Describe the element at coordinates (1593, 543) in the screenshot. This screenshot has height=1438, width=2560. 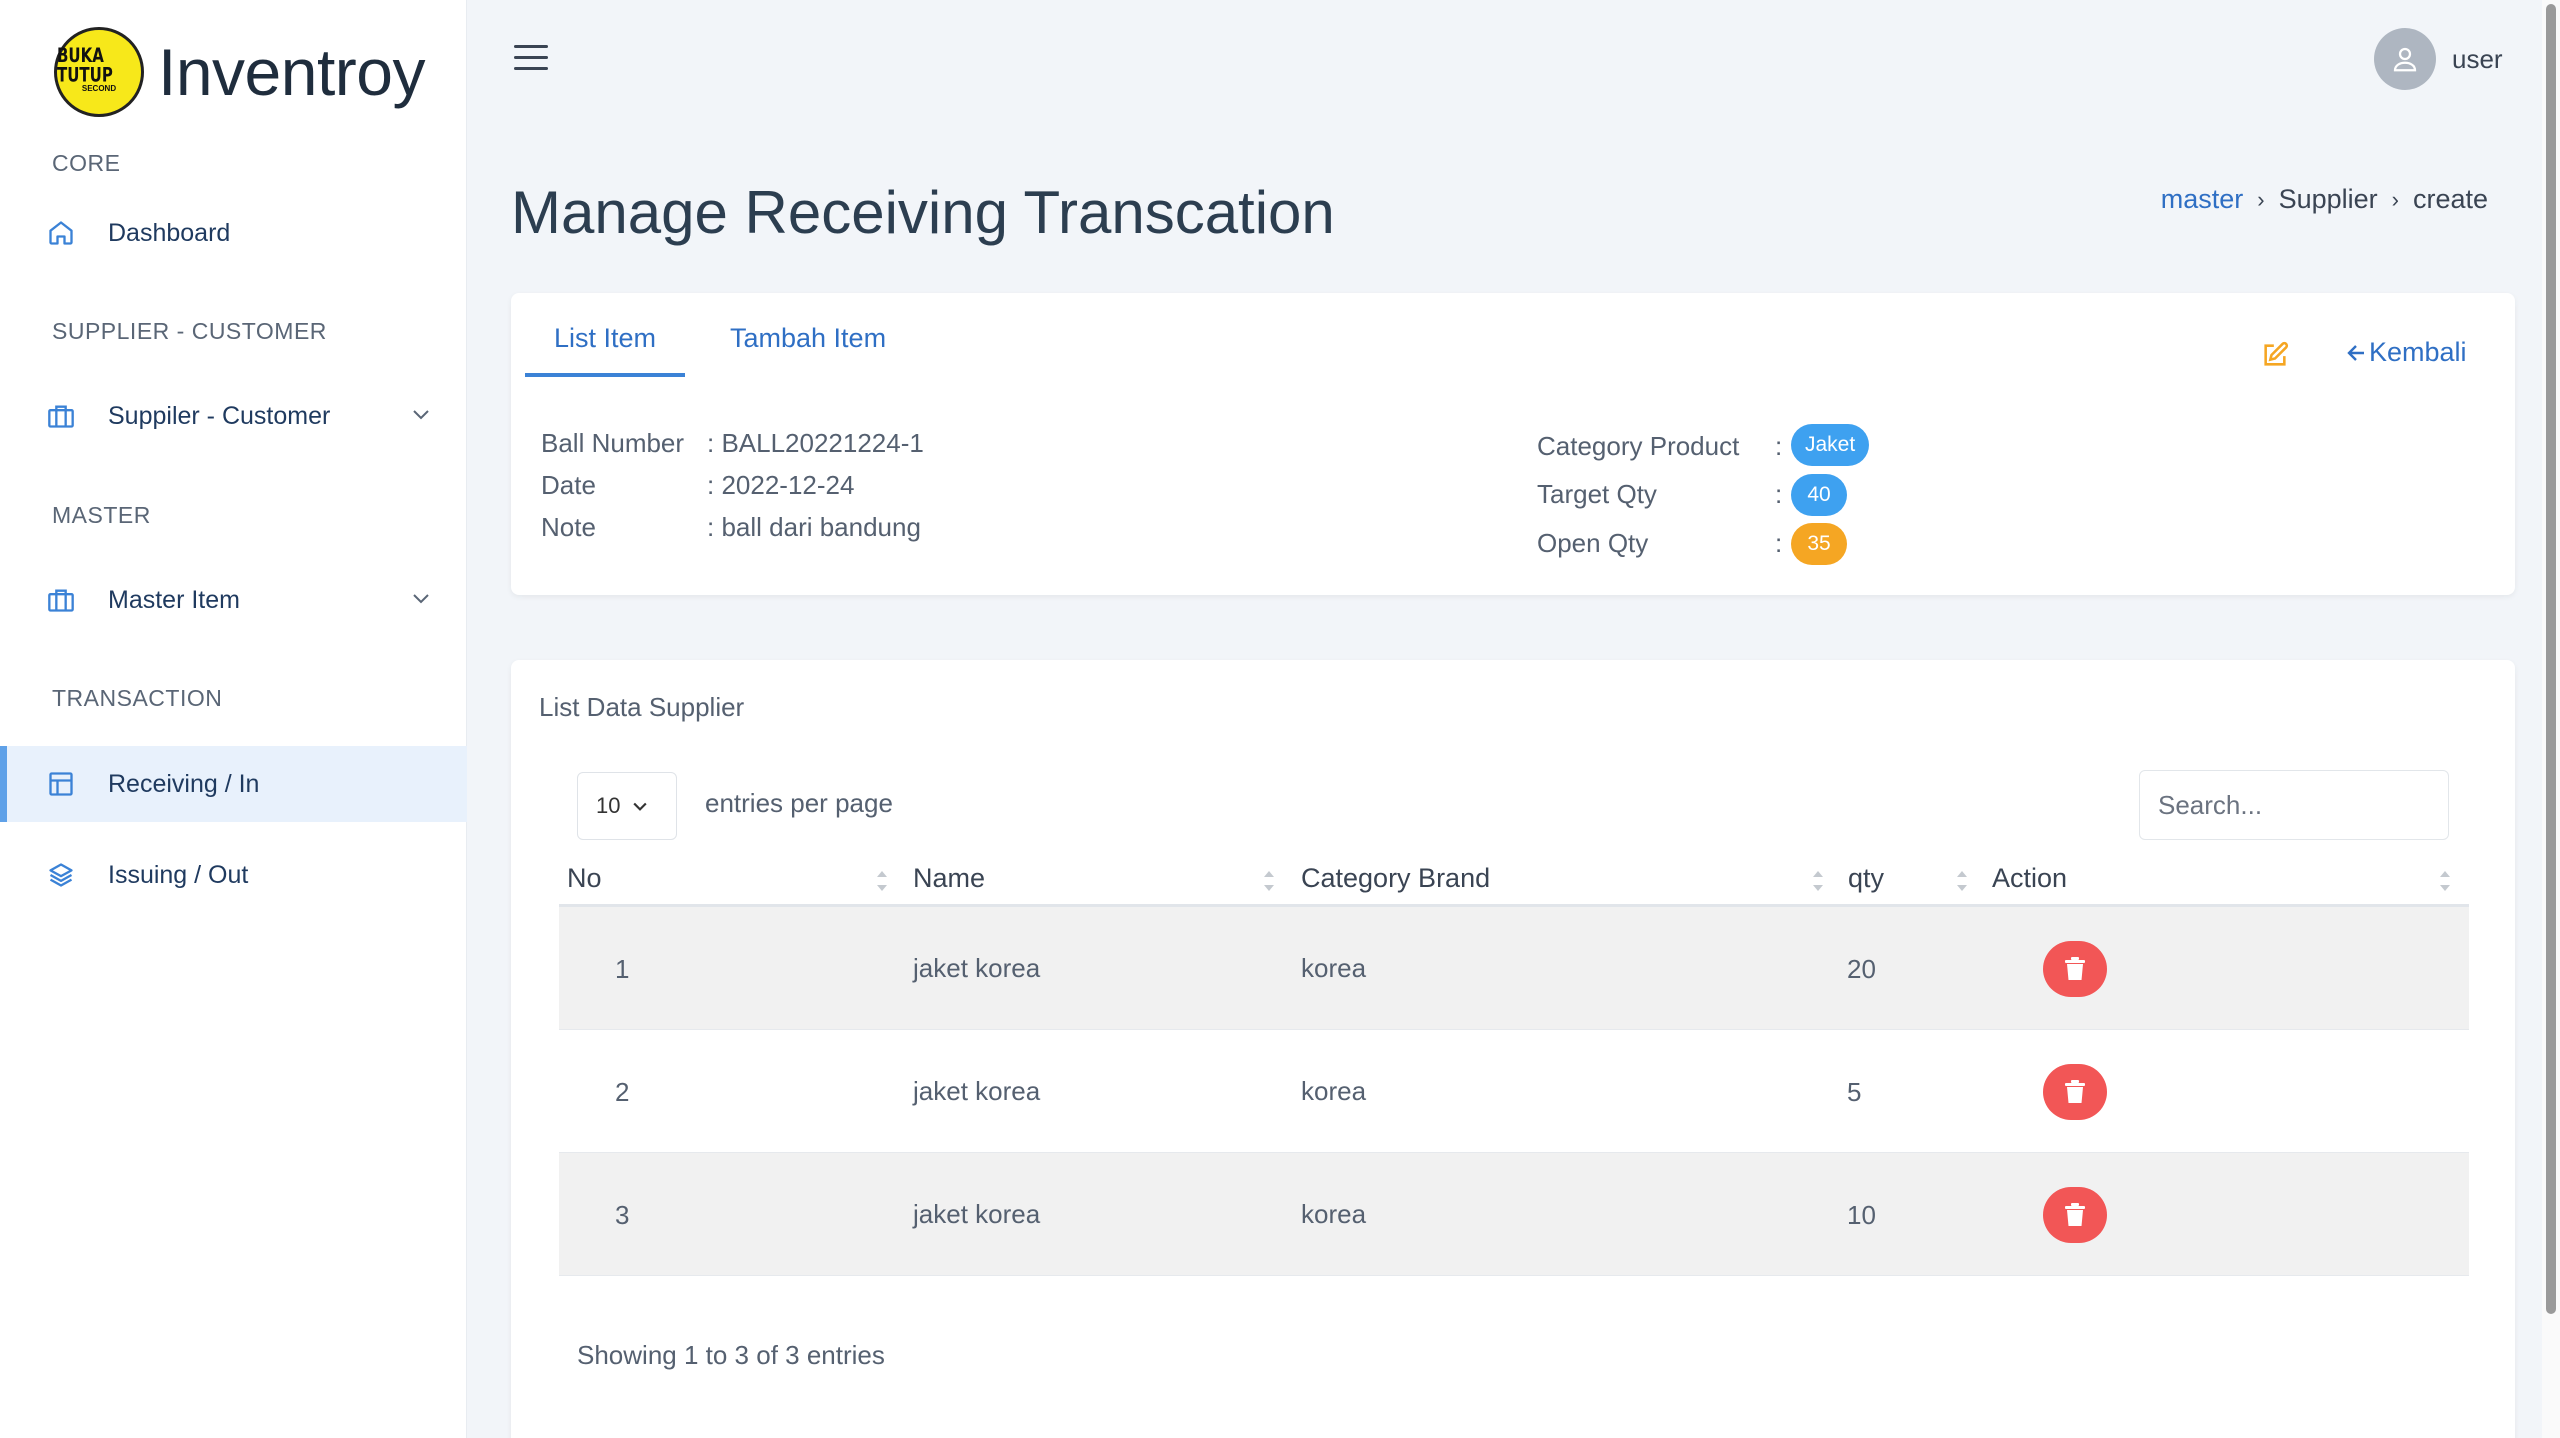
I see `open-qty-label: Open Qty` at that location.